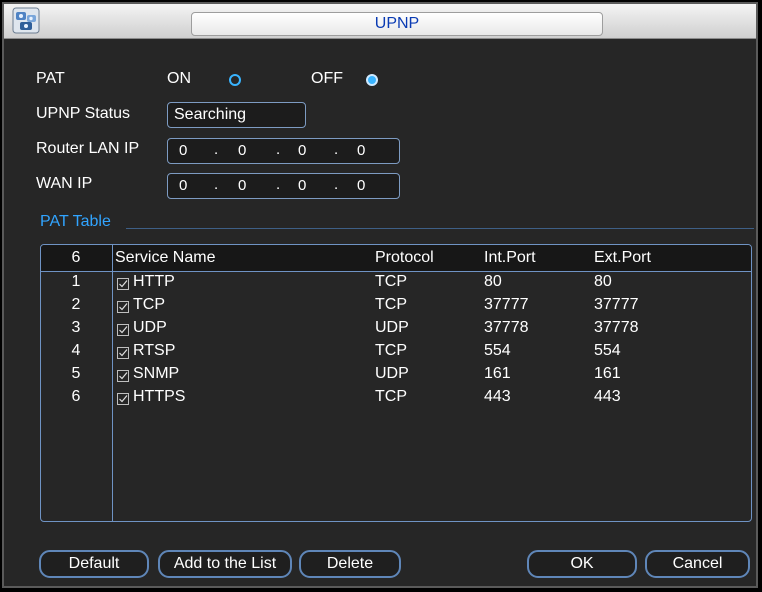  Describe the element at coordinates (404, 257) in the screenshot. I see `column-protocol: Protocol` at that location.